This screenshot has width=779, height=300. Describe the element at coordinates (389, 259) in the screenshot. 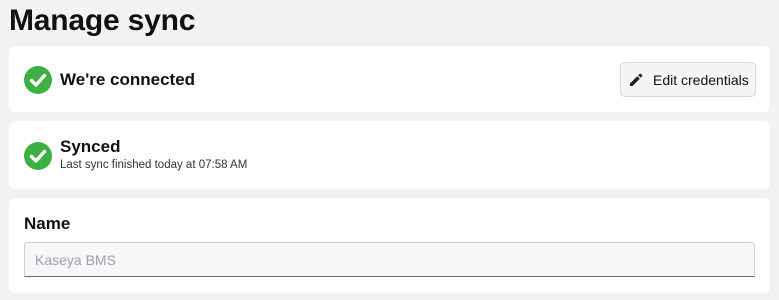

I see `name-input` at that location.